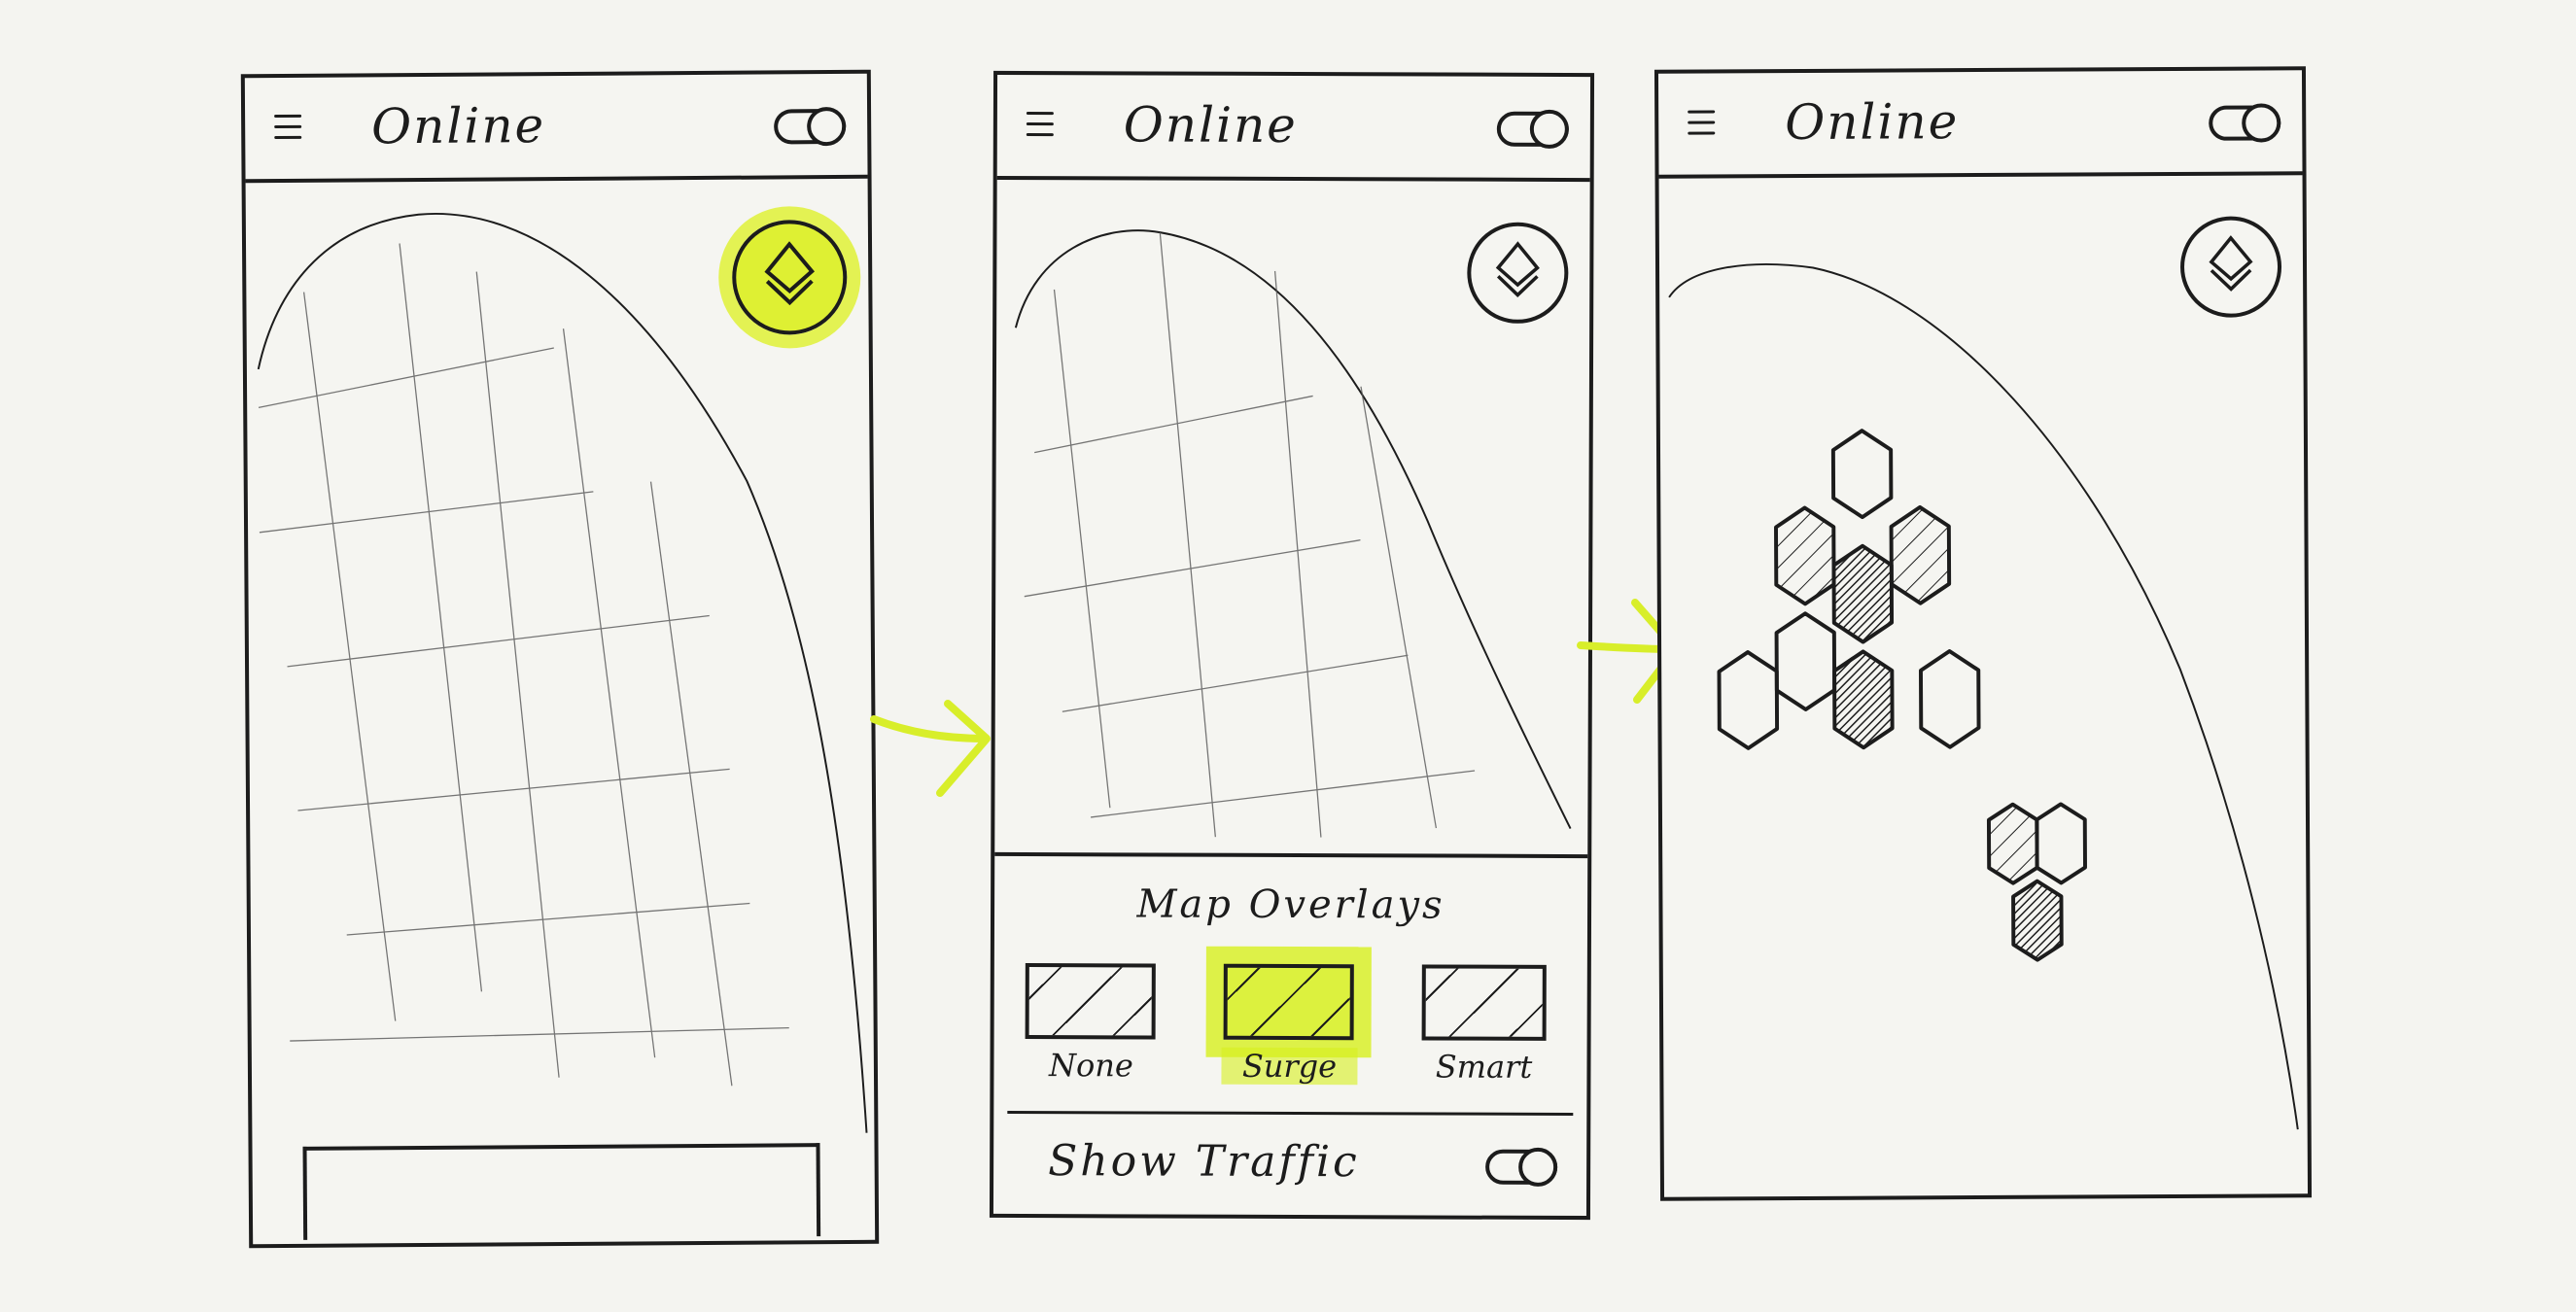 The height and width of the screenshot is (1312, 2576). What do you see at coordinates (1204, 1162) in the screenshot?
I see `show-traffic-label: Show Traffic` at bounding box center [1204, 1162].